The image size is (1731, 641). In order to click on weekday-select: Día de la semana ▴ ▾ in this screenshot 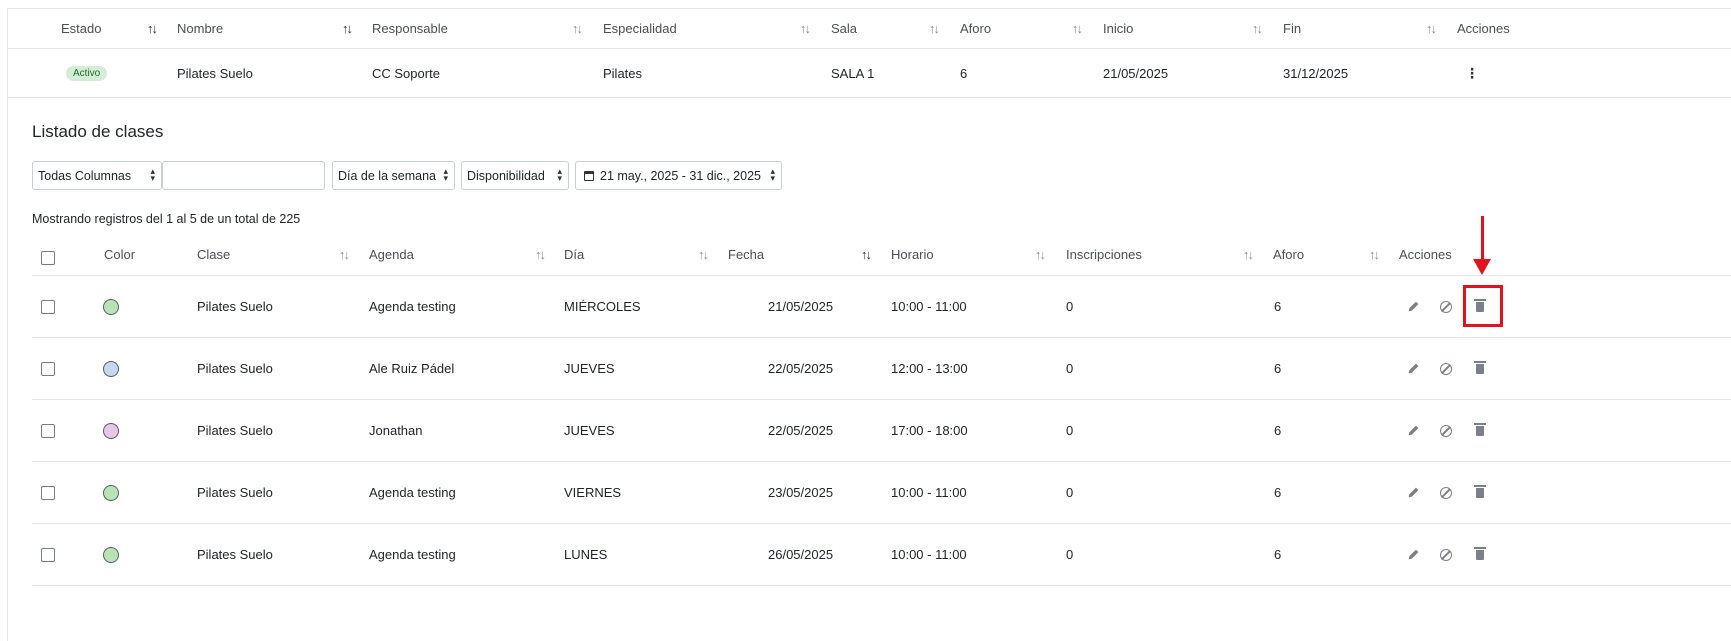, I will do `click(393, 175)`.